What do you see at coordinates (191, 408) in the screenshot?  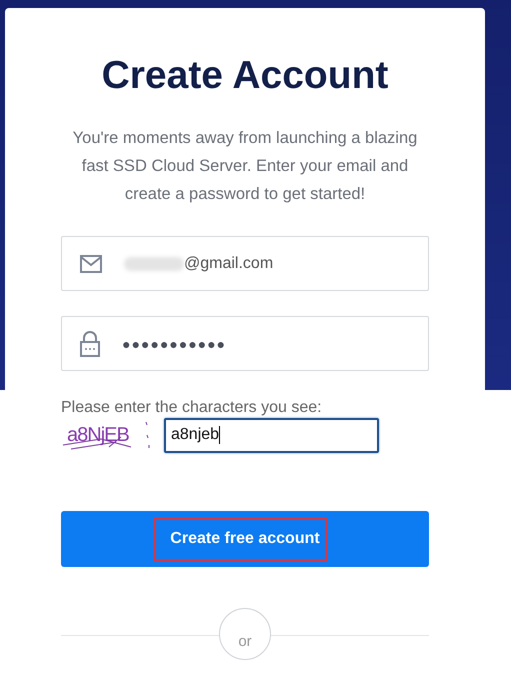 I see `captcha-label: Please enter the characters you see:` at bounding box center [191, 408].